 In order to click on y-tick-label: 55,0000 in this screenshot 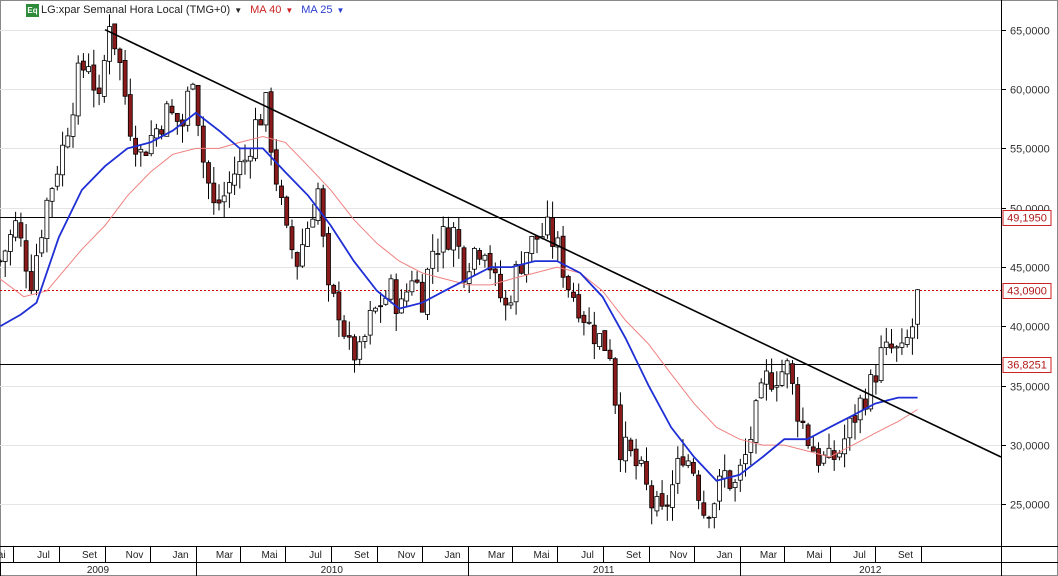, I will do `click(1030, 150)`.